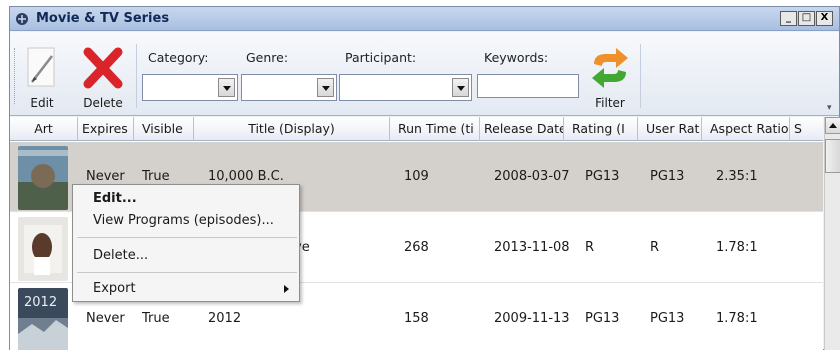  I want to click on toolbar-grip, so click(15, 76).